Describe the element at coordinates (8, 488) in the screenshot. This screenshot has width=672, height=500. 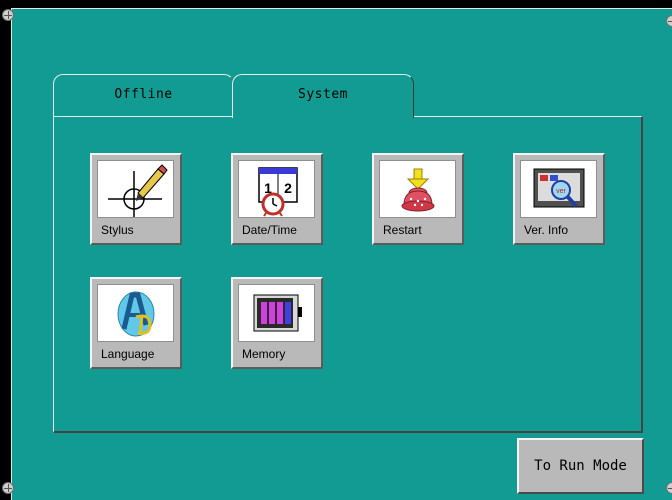
I see `screw-bottom-left` at that location.